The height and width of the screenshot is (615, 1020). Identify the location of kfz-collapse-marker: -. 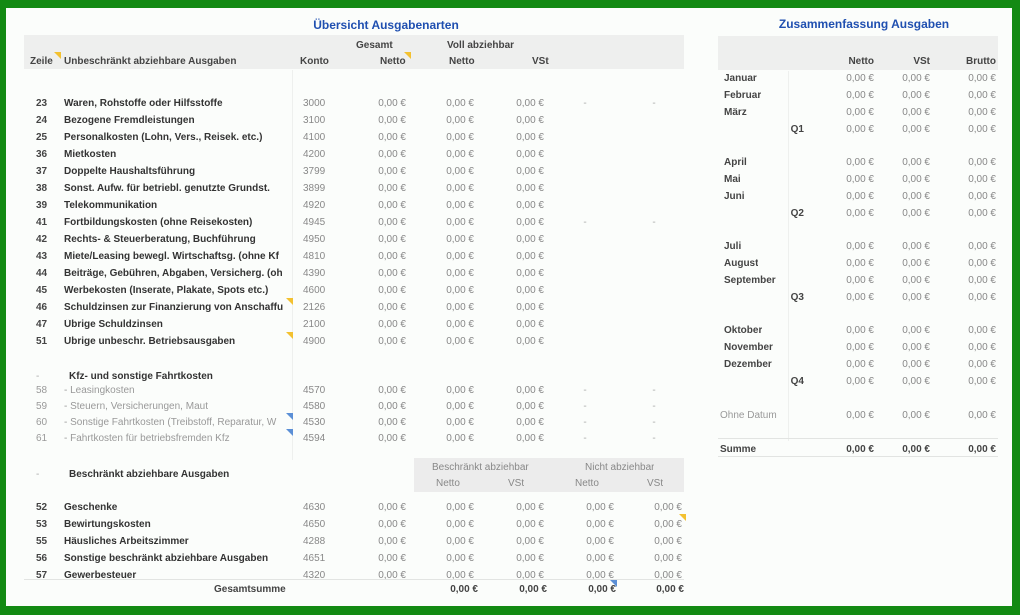
(37, 376).